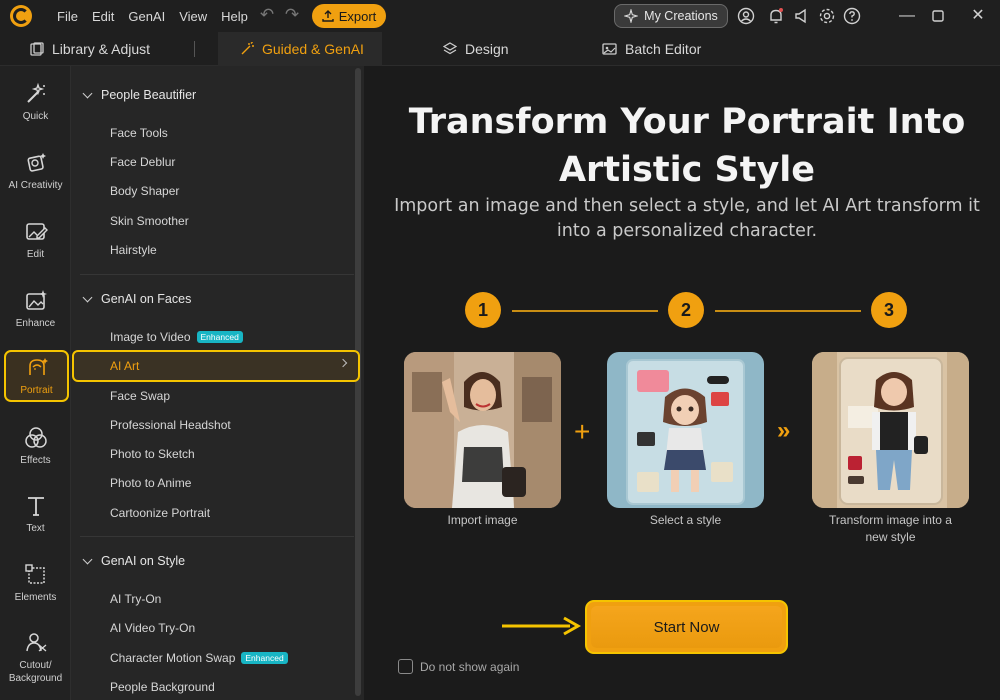  I want to click on rail-item-elements: Elements, so click(35, 583).